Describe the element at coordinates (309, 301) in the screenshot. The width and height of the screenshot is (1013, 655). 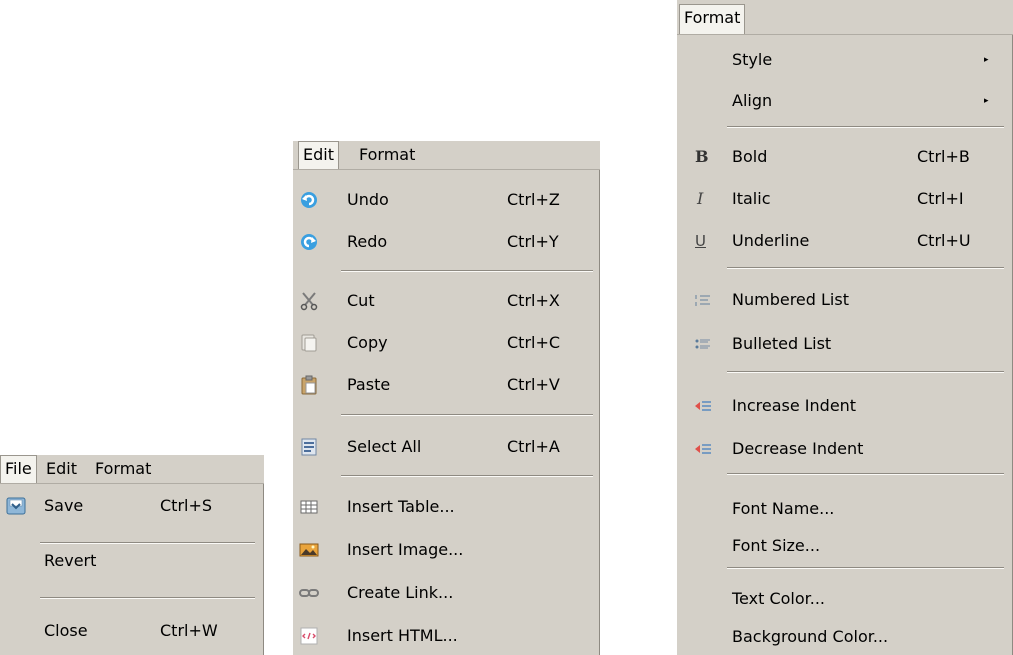
I see `scissors-icon` at that location.